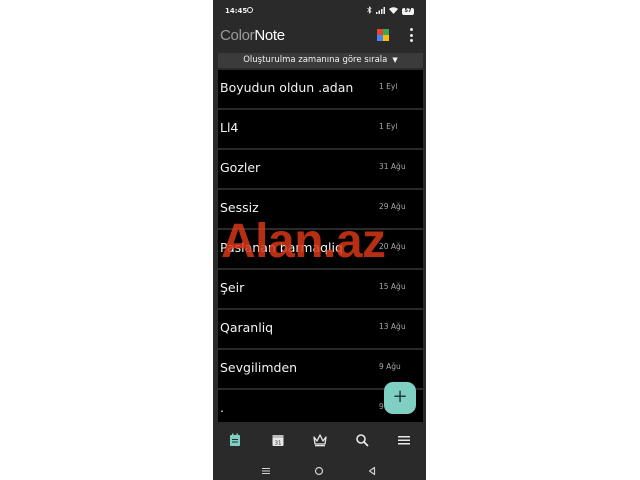 The image size is (640, 480). I want to click on palette-icon, so click(383, 35).